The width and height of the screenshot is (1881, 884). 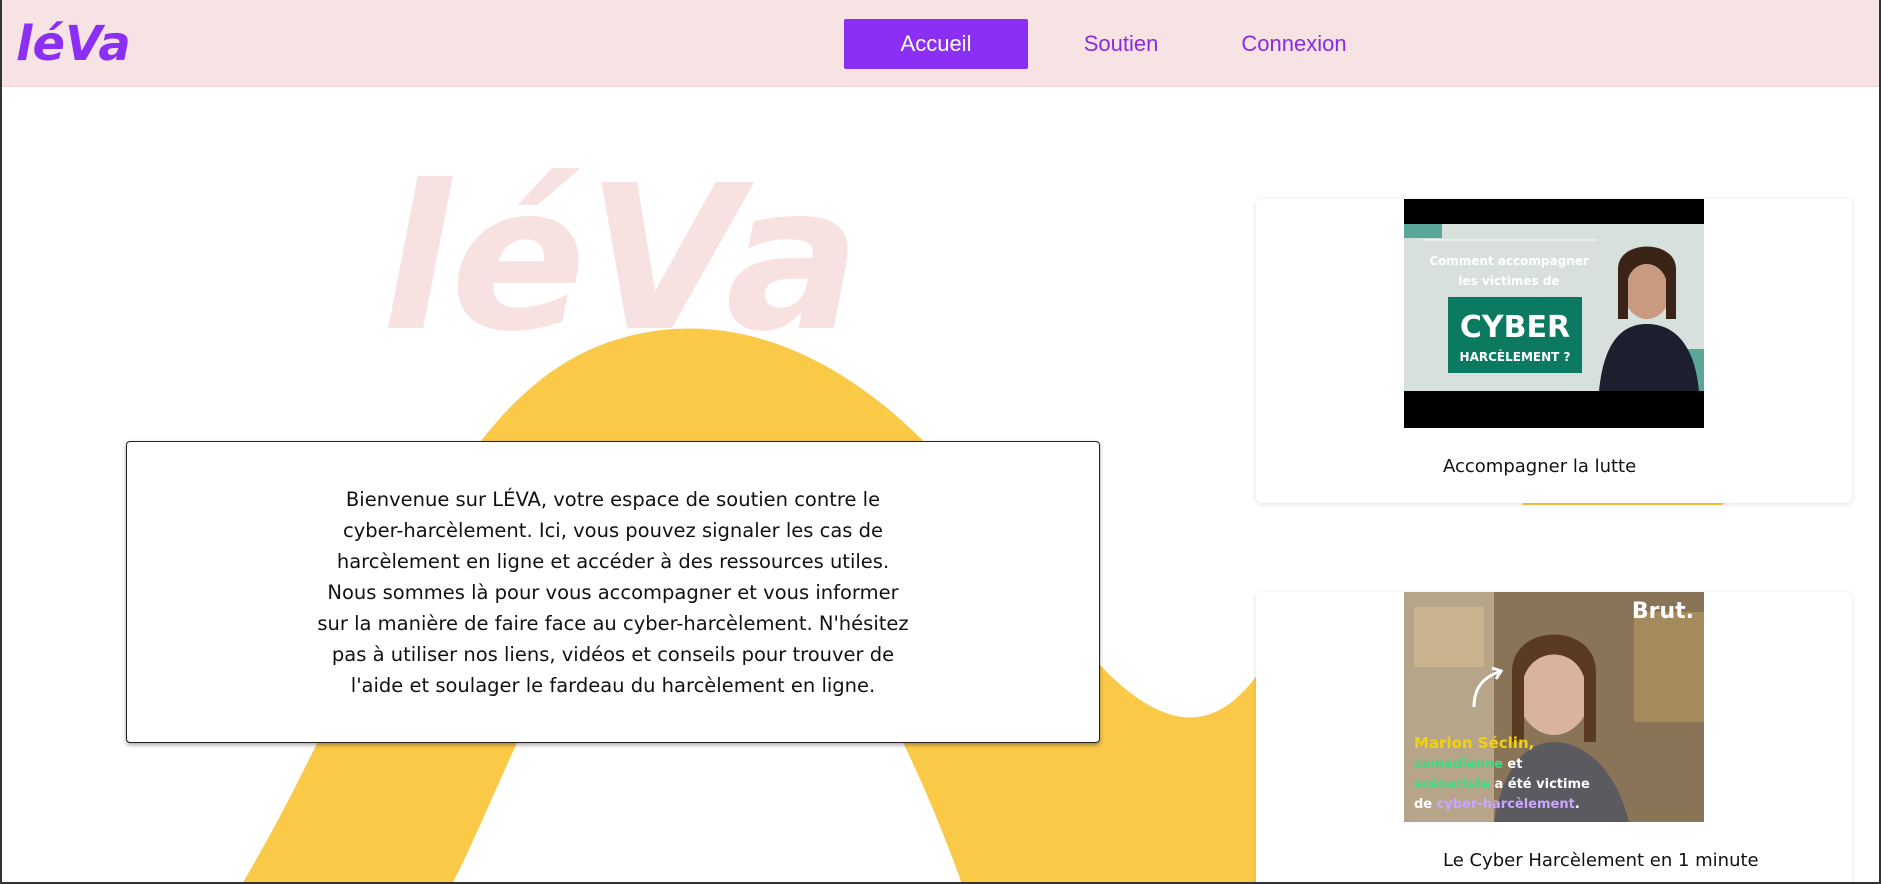 What do you see at coordinates (1508, 281) in the screenshot?
I see `svg-text: les victimes de` at bounding box center [1508, 281].